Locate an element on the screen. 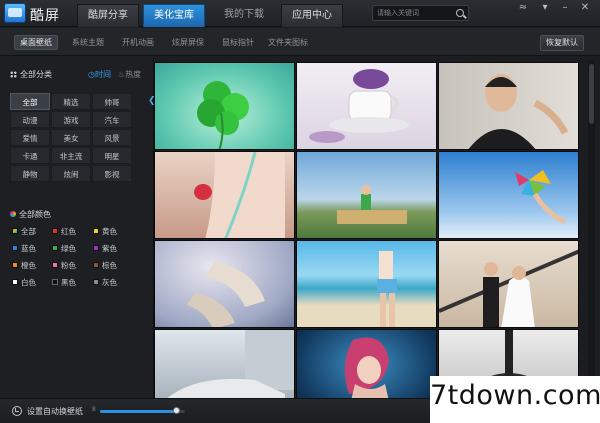  wallpaper-thumb-wedding is located at coordinates (508, 284).